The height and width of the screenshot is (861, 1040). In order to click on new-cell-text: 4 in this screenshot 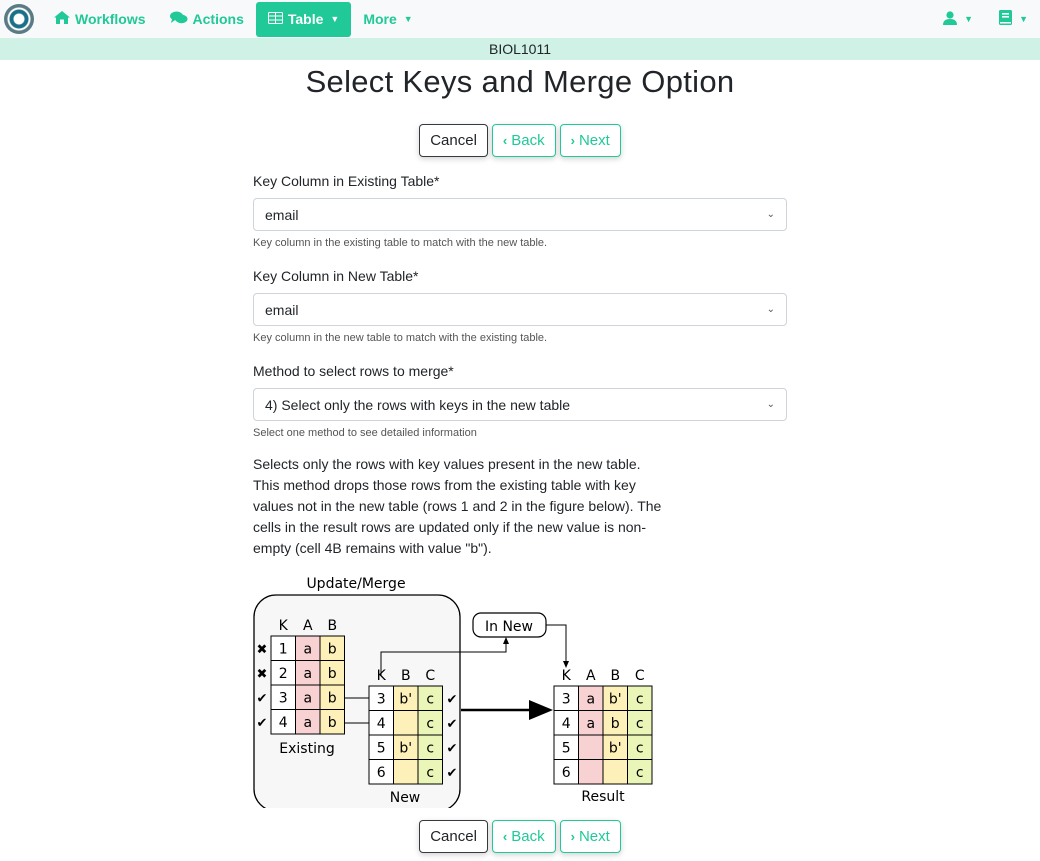, I will do `click(381, 724)`.